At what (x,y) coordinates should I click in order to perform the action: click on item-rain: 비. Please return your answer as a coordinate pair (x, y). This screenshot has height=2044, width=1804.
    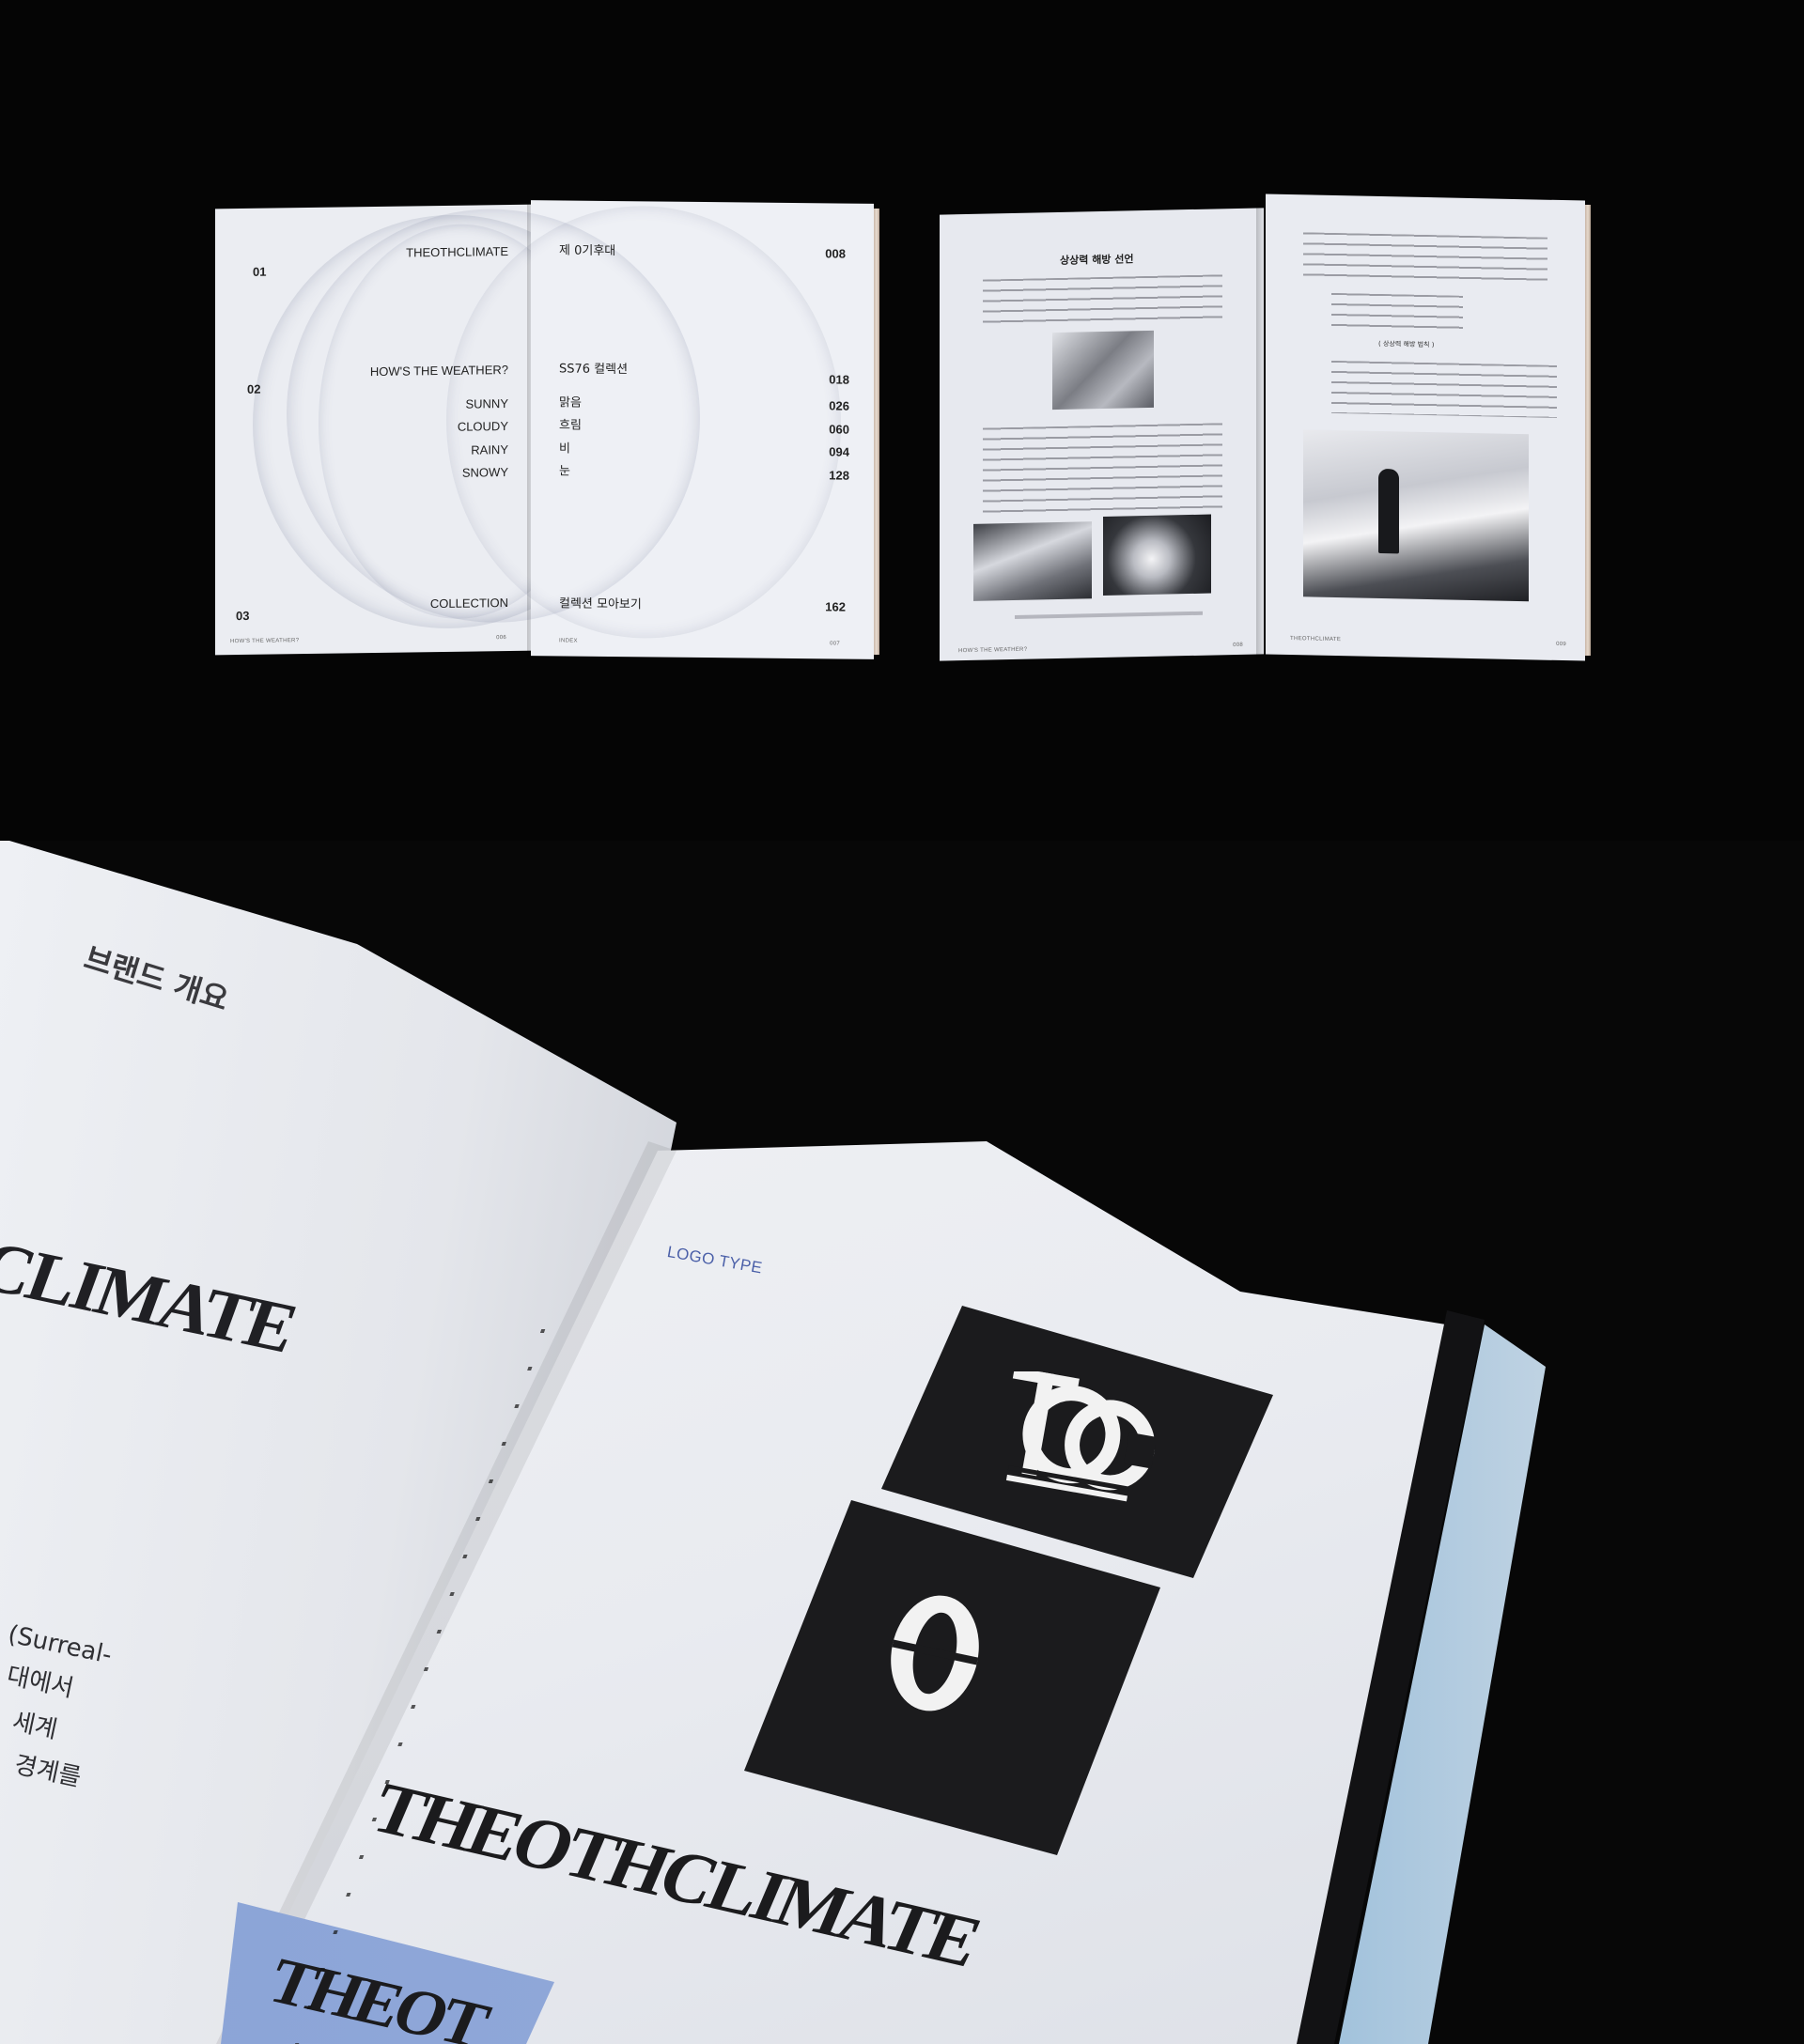
    Looking at the image, I should click on (564, 449).